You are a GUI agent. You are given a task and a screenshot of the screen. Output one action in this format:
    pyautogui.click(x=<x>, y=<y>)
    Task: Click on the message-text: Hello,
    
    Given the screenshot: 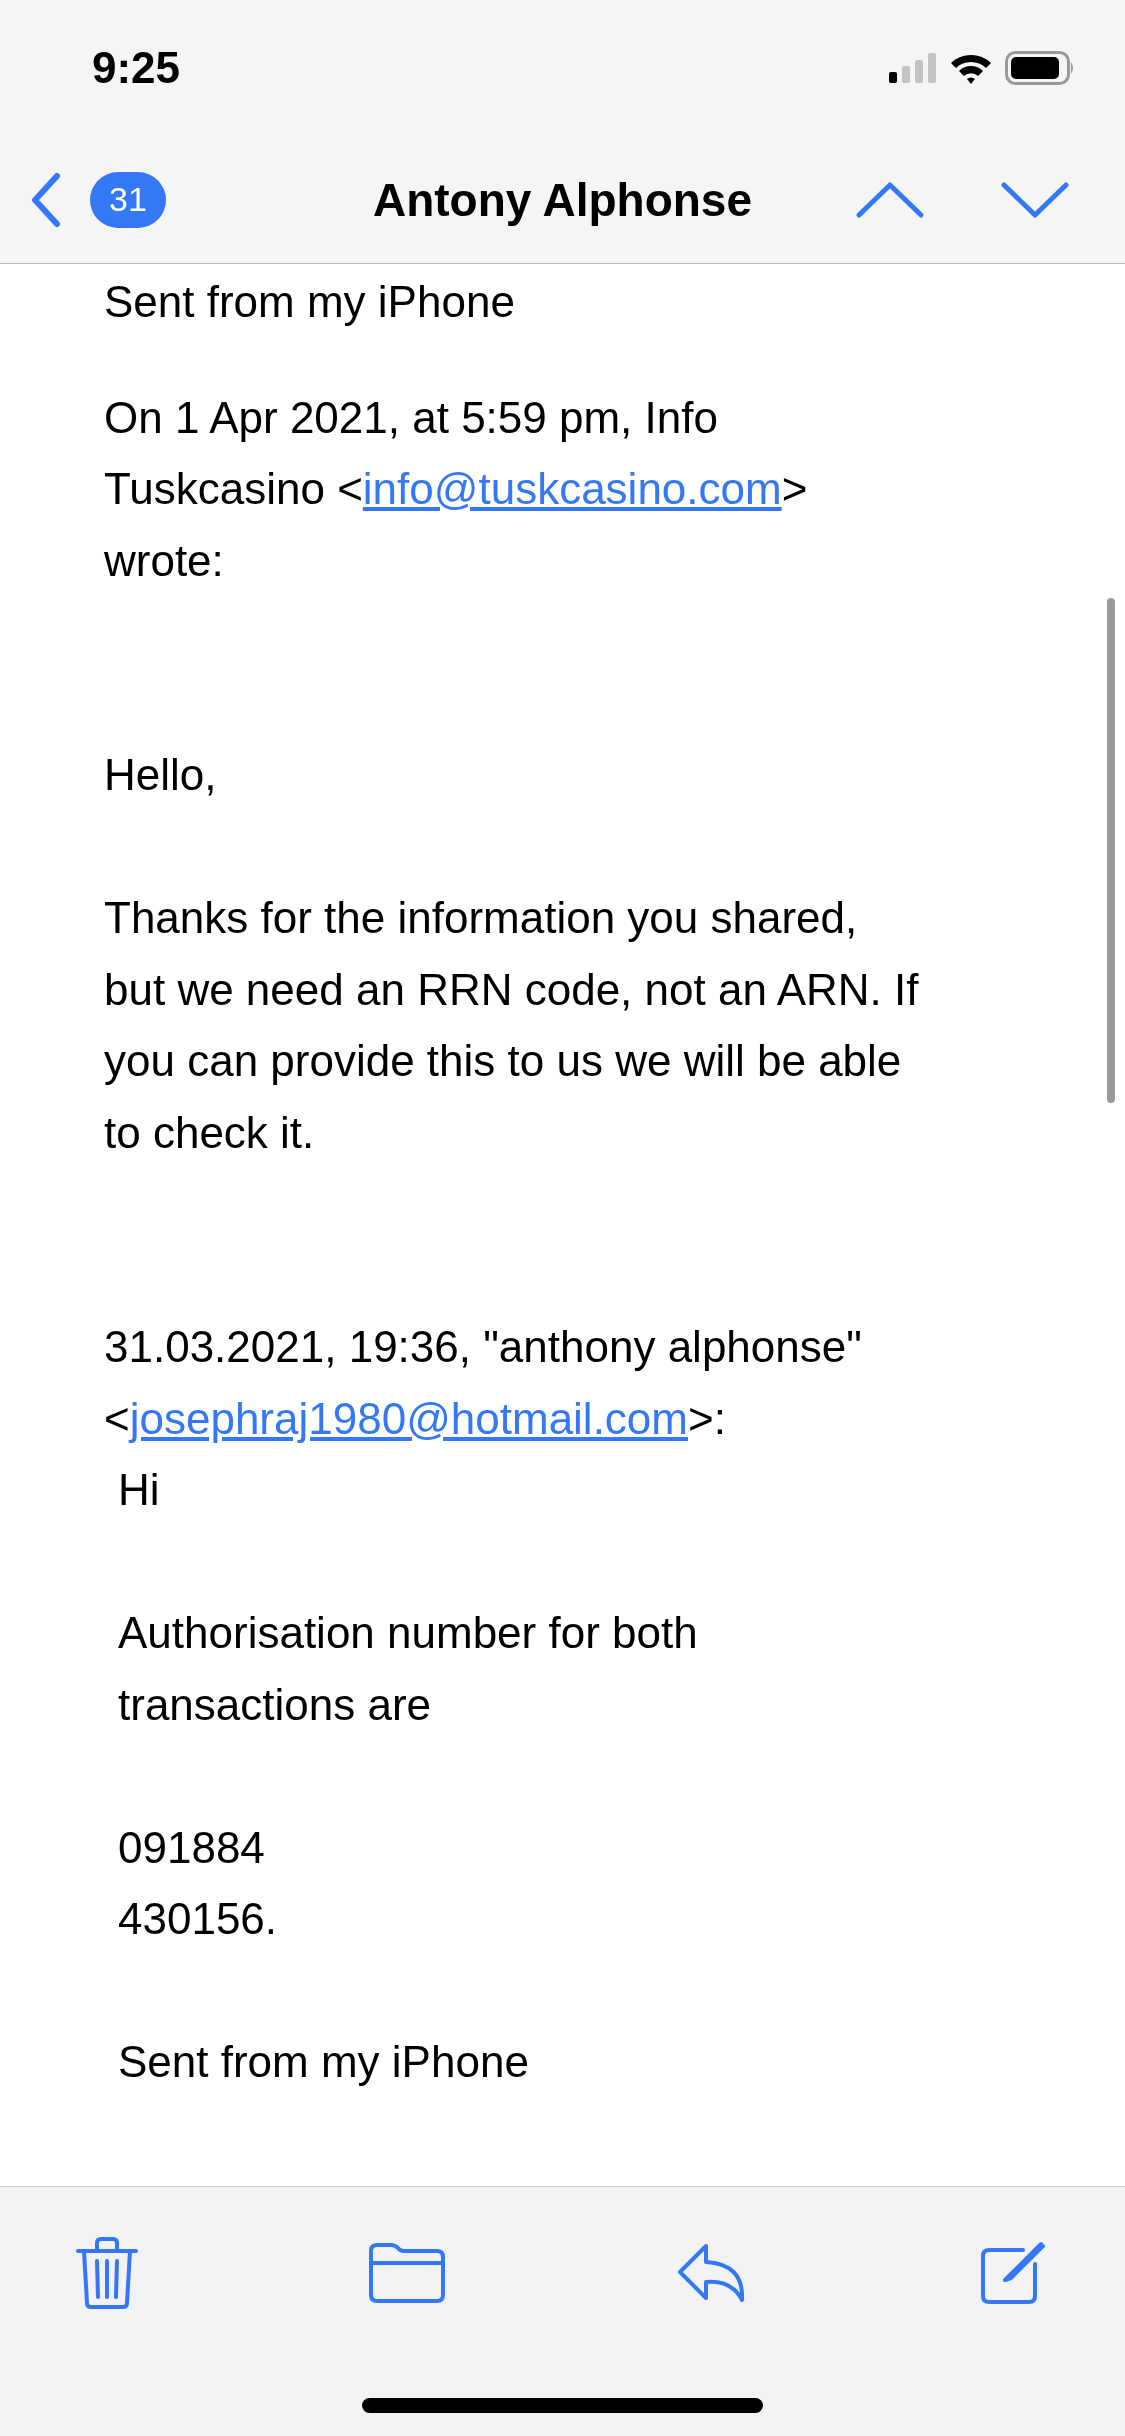 What is the action you would take?
    pyautogui.click(x=160, y=775)
    